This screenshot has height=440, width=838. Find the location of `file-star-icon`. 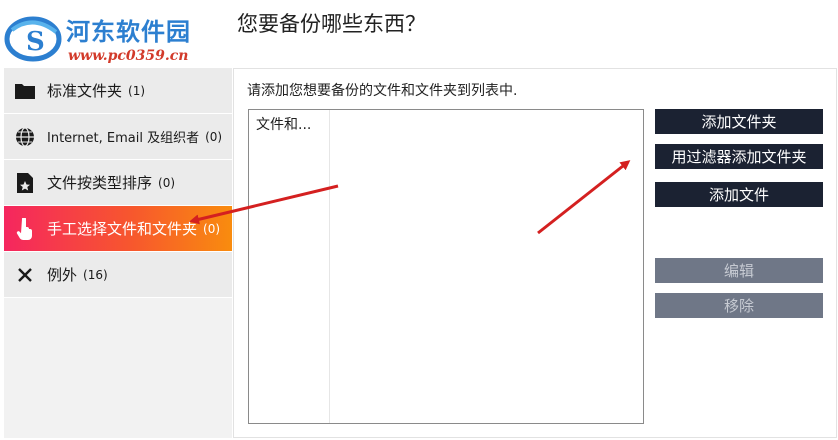

file-star-icon is located at coordinates (25, 183).